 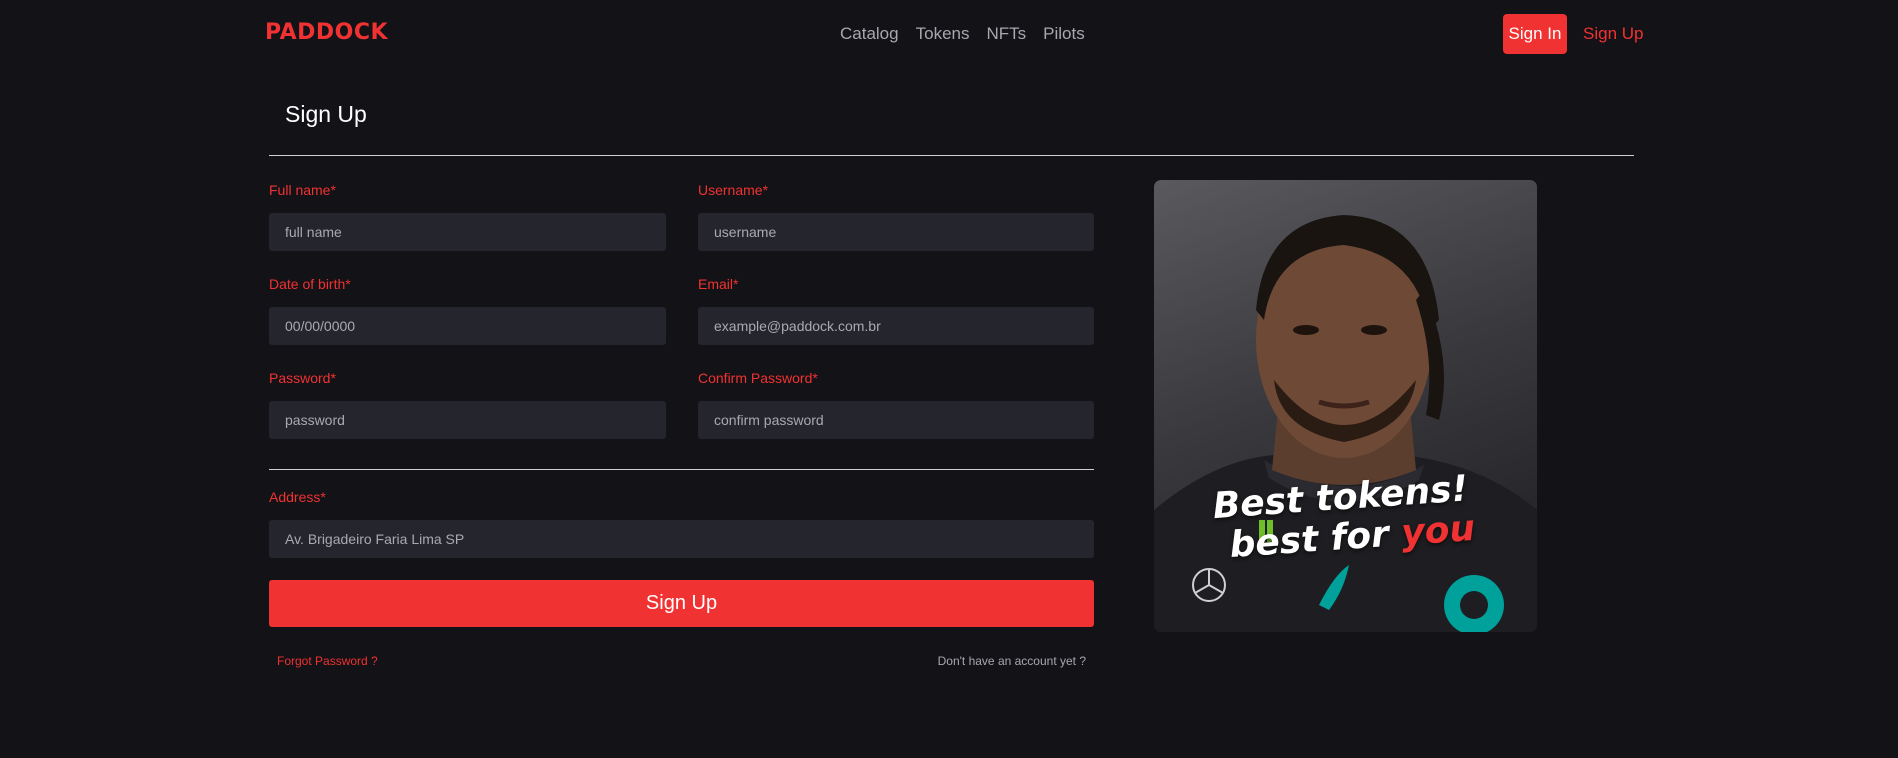 What do you see at coordinates (758, 378) in the screenshot?
I see `confirm-password-label: Confirm Password*` at bounding box center [758, 378].